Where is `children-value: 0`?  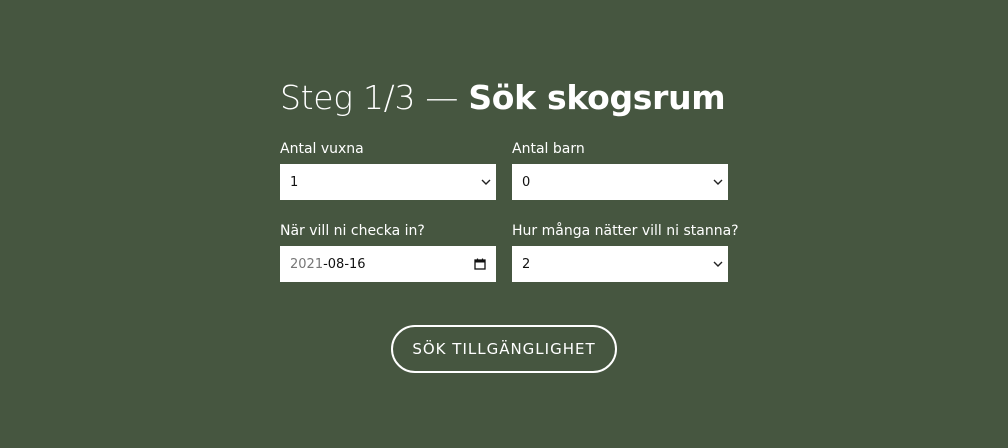
children-value: 0 is located at coordinates (526, 182).